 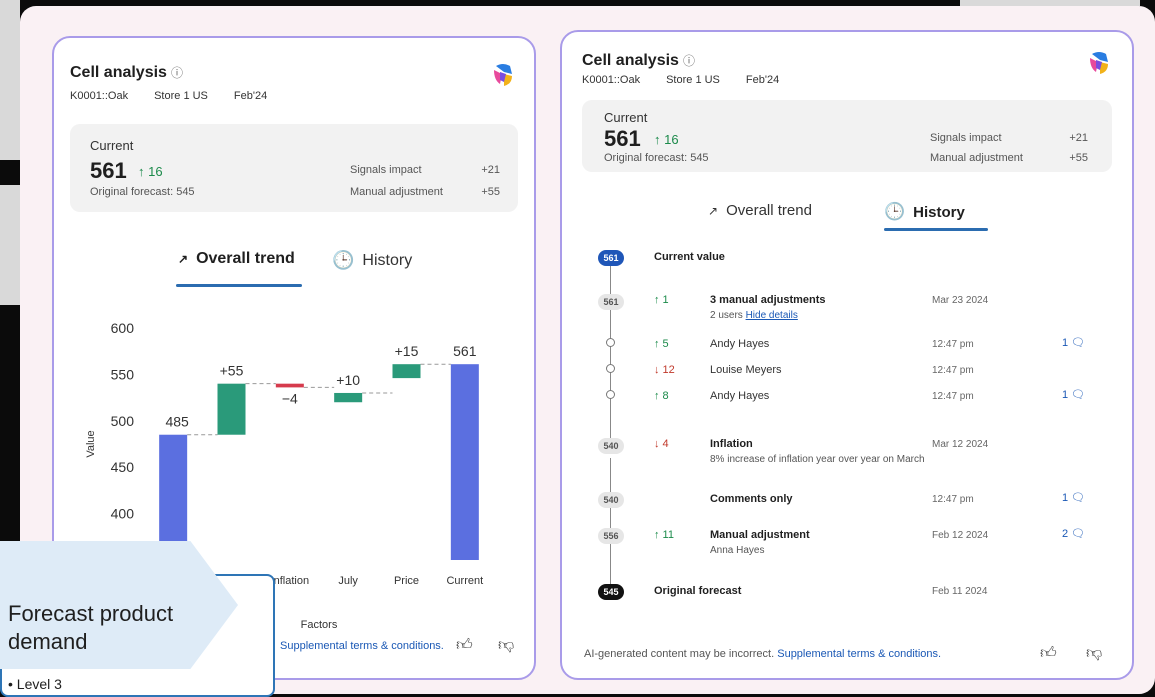 What do you see at coordinates (123, 514) in the screenshot?
I see `y-tick-label: 400` at bounding box center [123, 514].